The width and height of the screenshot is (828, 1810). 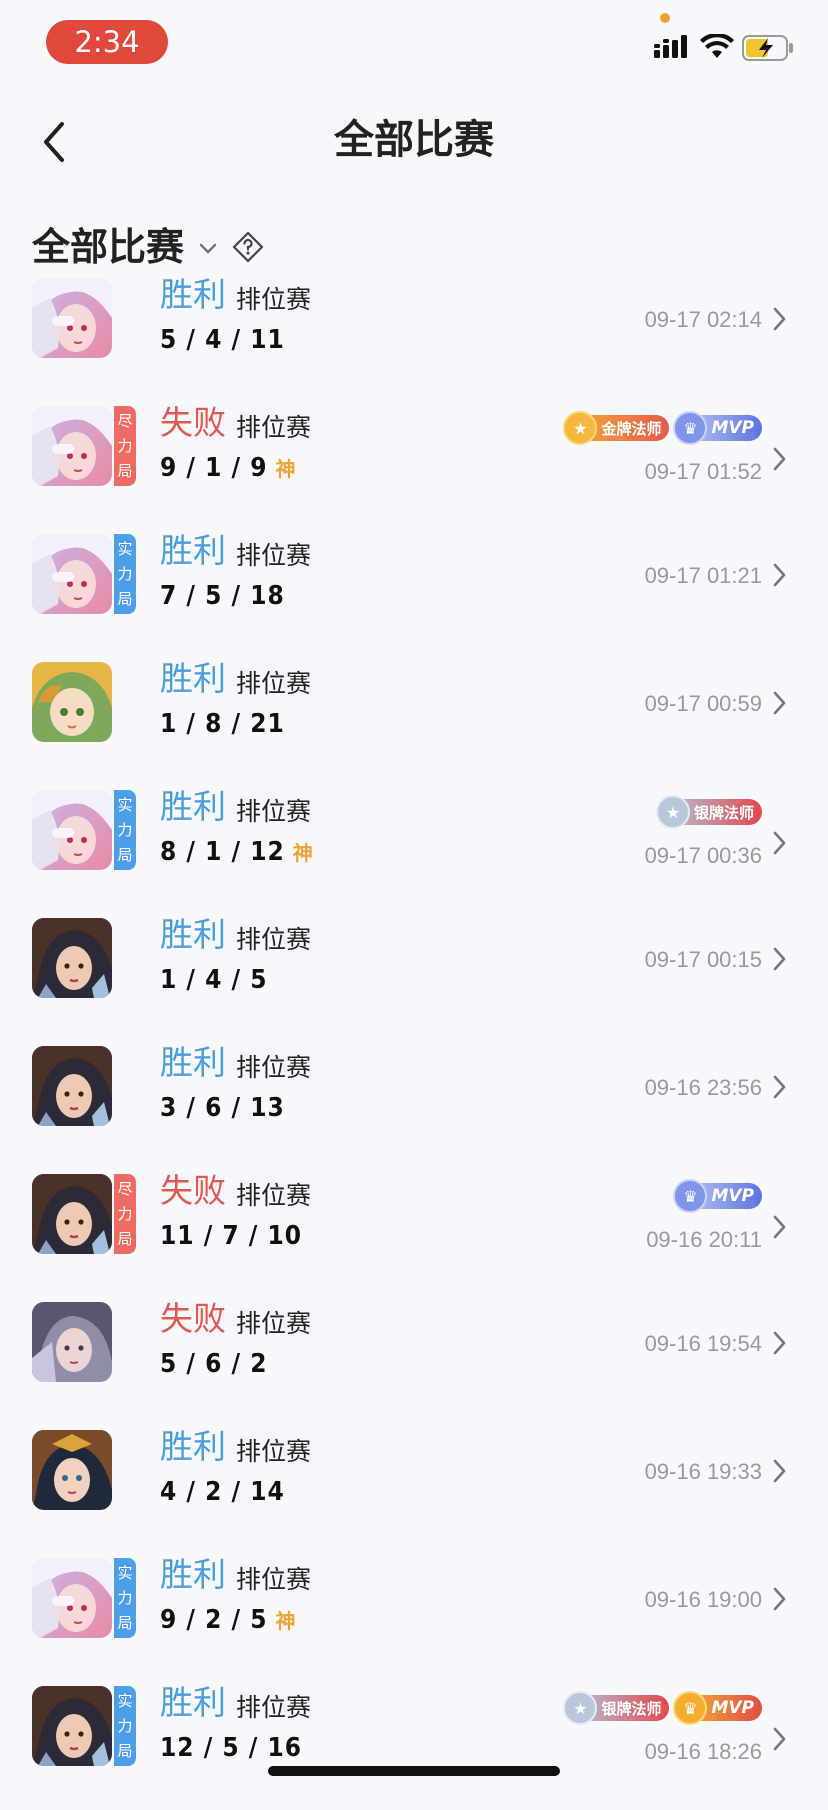 What do you see at coordinates (703, 471) in the screenshot?
I see `match-time: 09-17 01:52` at bounding box center [703, 471].